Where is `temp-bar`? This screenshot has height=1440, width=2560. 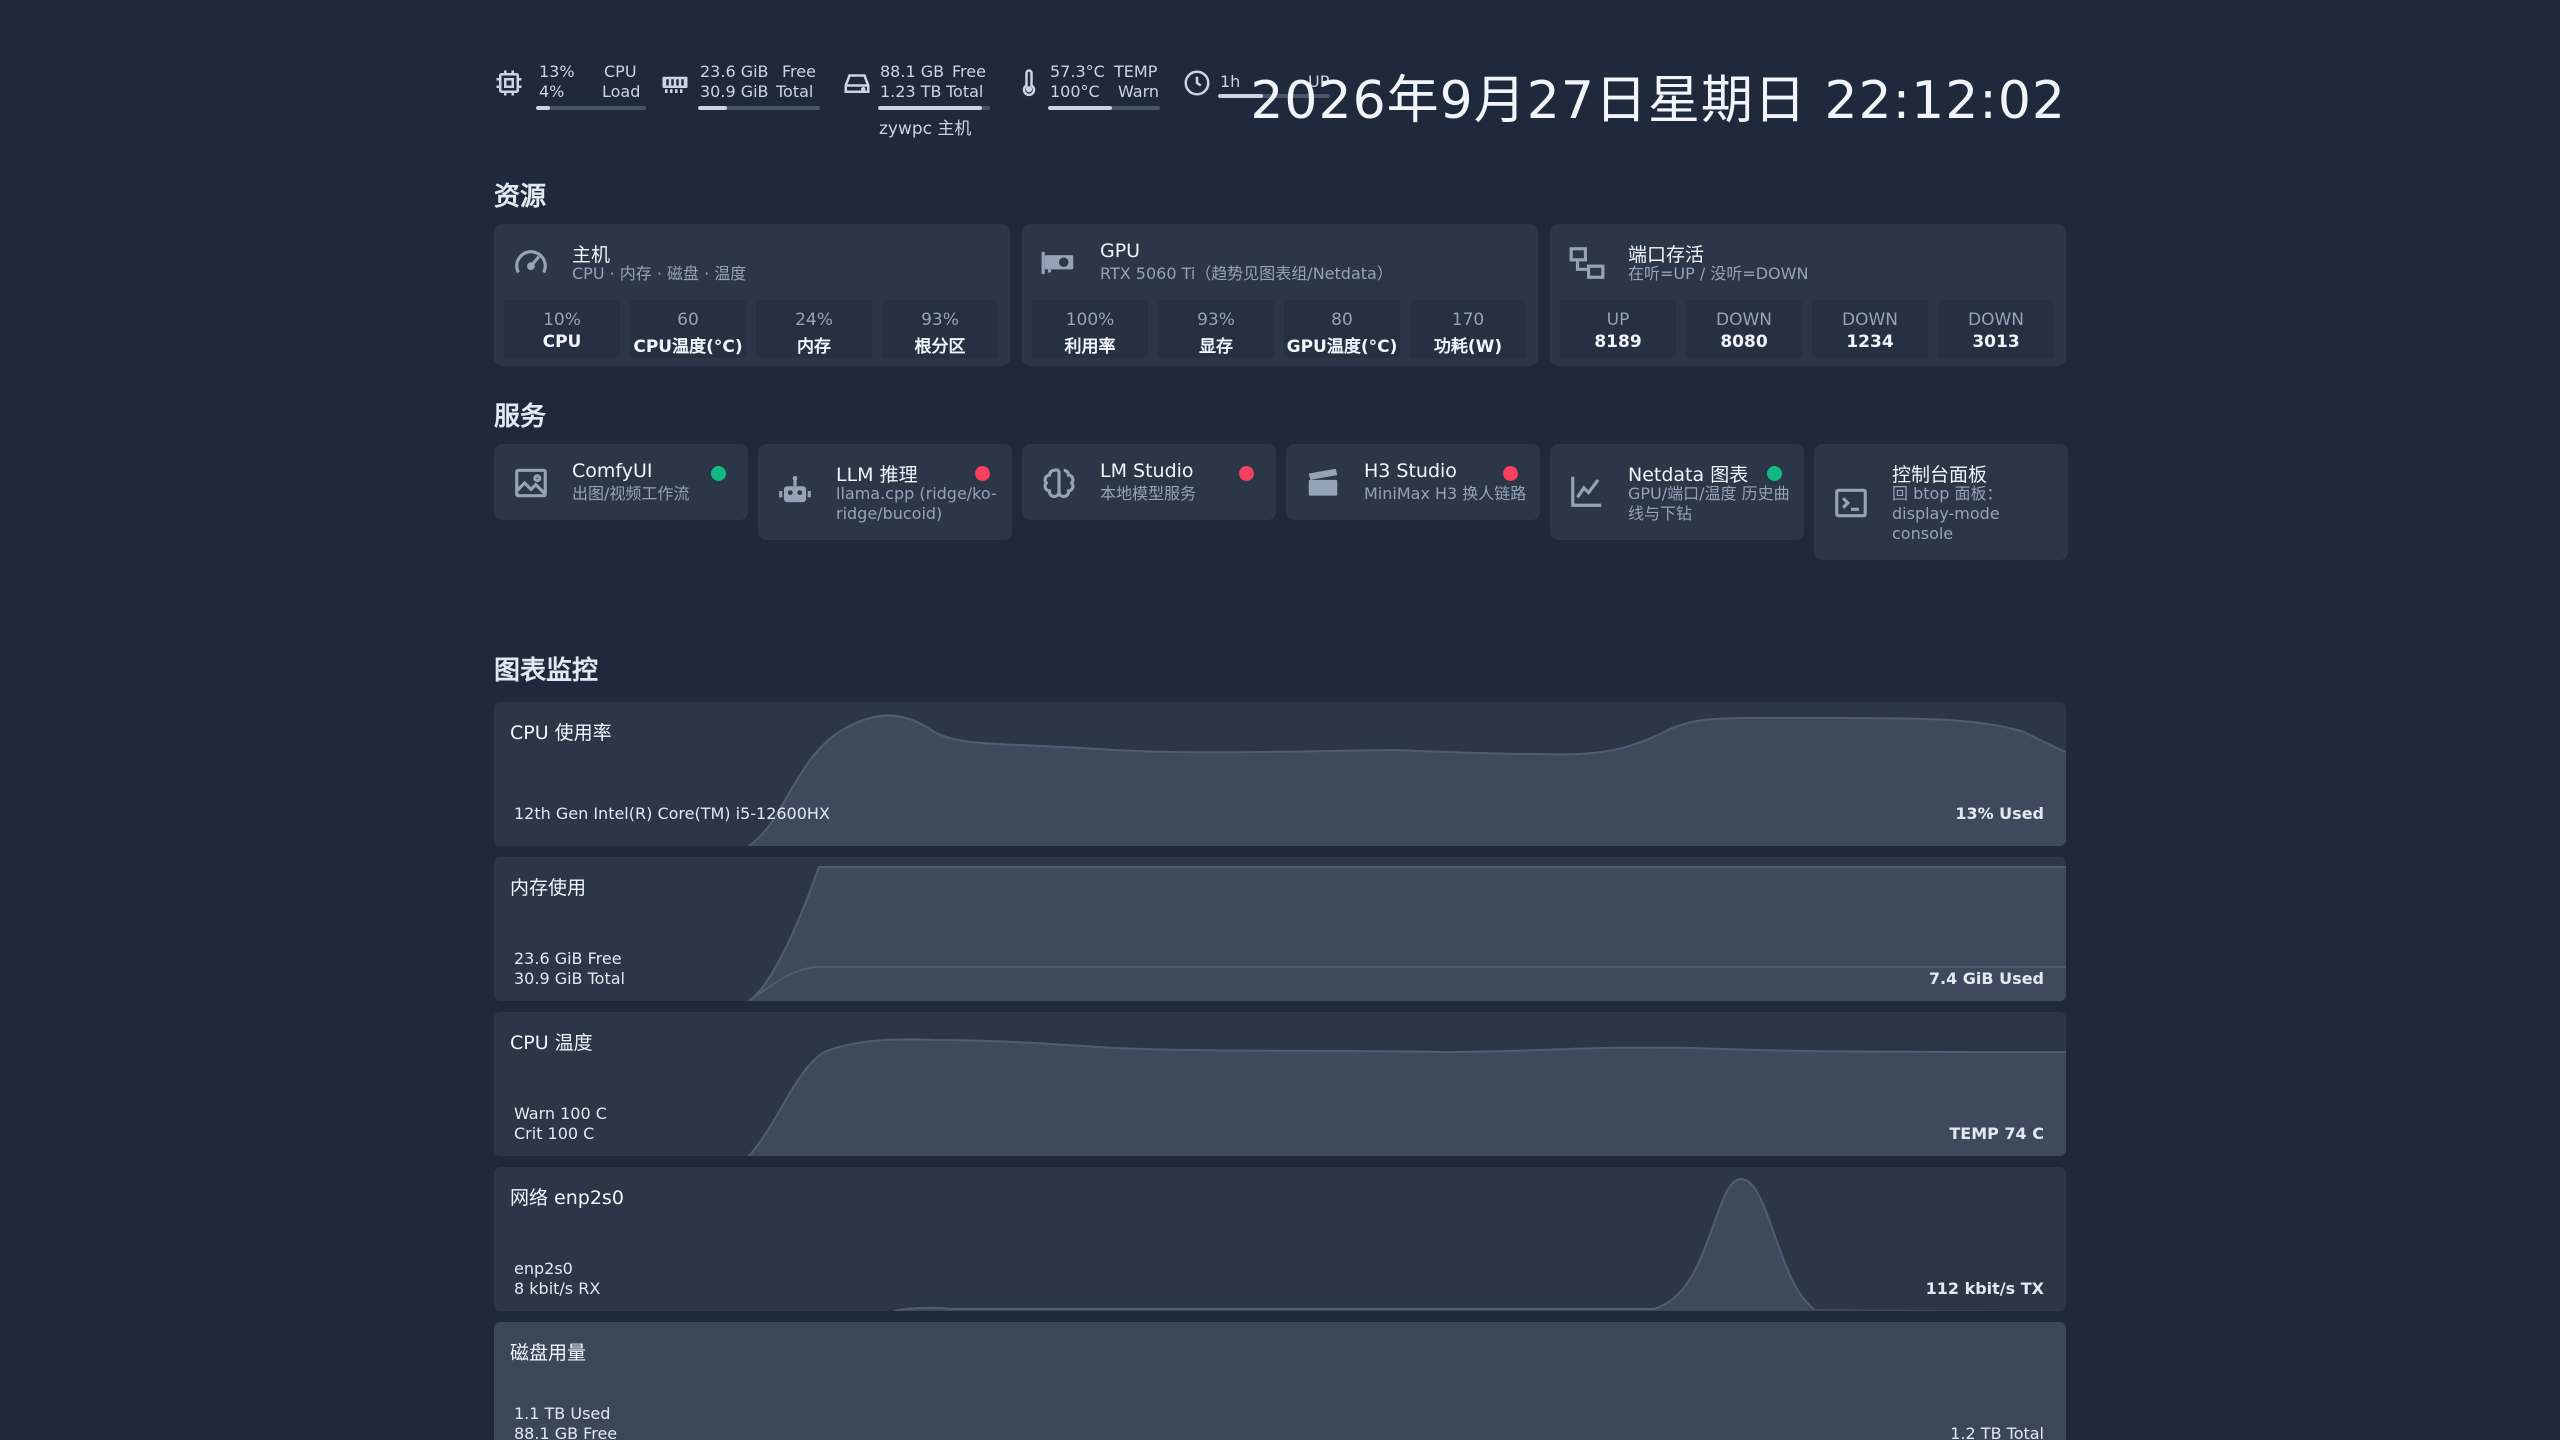 temp-bar is located at coordinates (1104, 108).